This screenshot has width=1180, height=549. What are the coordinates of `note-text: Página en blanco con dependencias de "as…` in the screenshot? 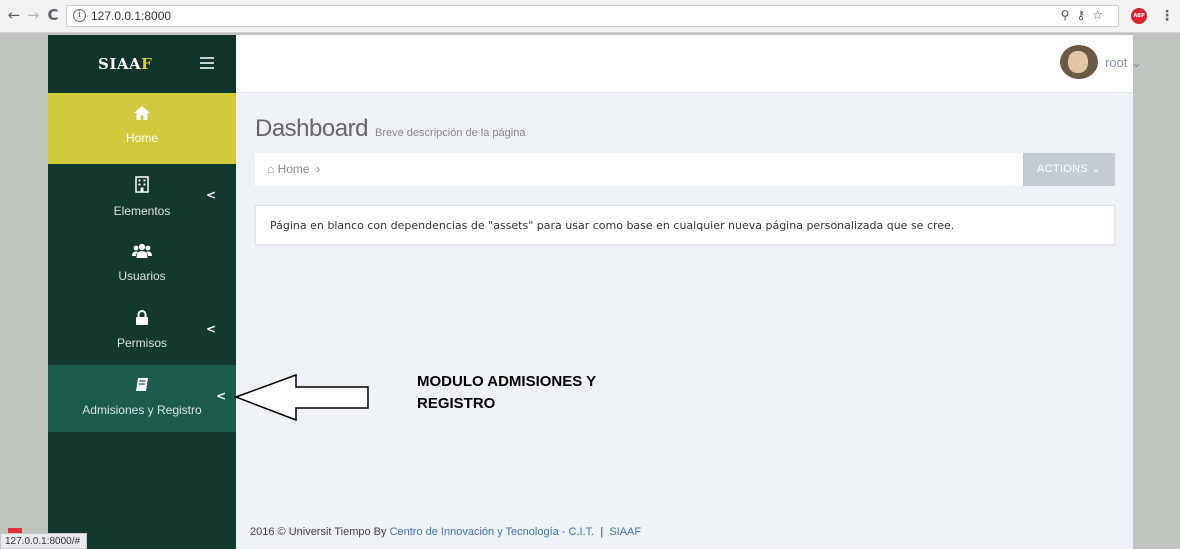 It's located at (612, 225).